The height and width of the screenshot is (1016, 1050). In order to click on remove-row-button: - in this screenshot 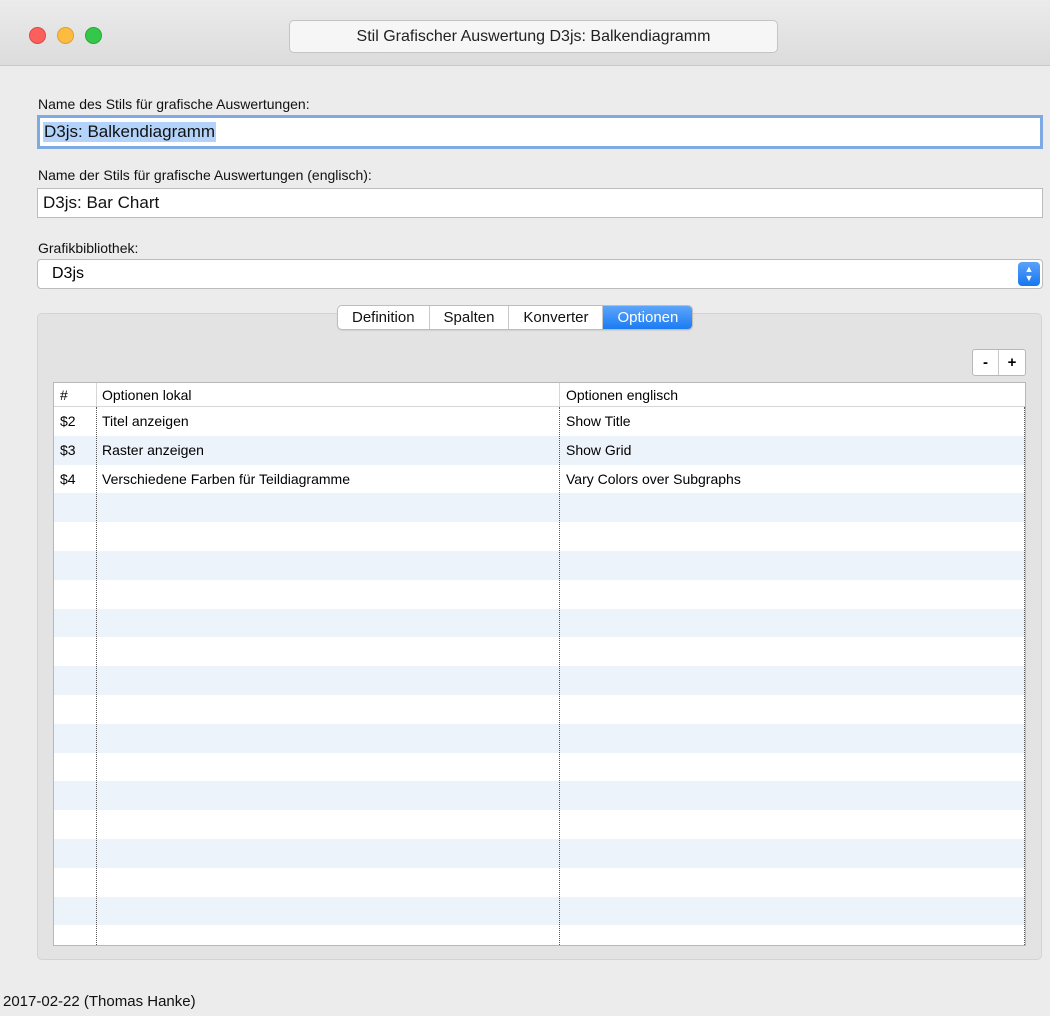, I will do `click(986, 362)`.